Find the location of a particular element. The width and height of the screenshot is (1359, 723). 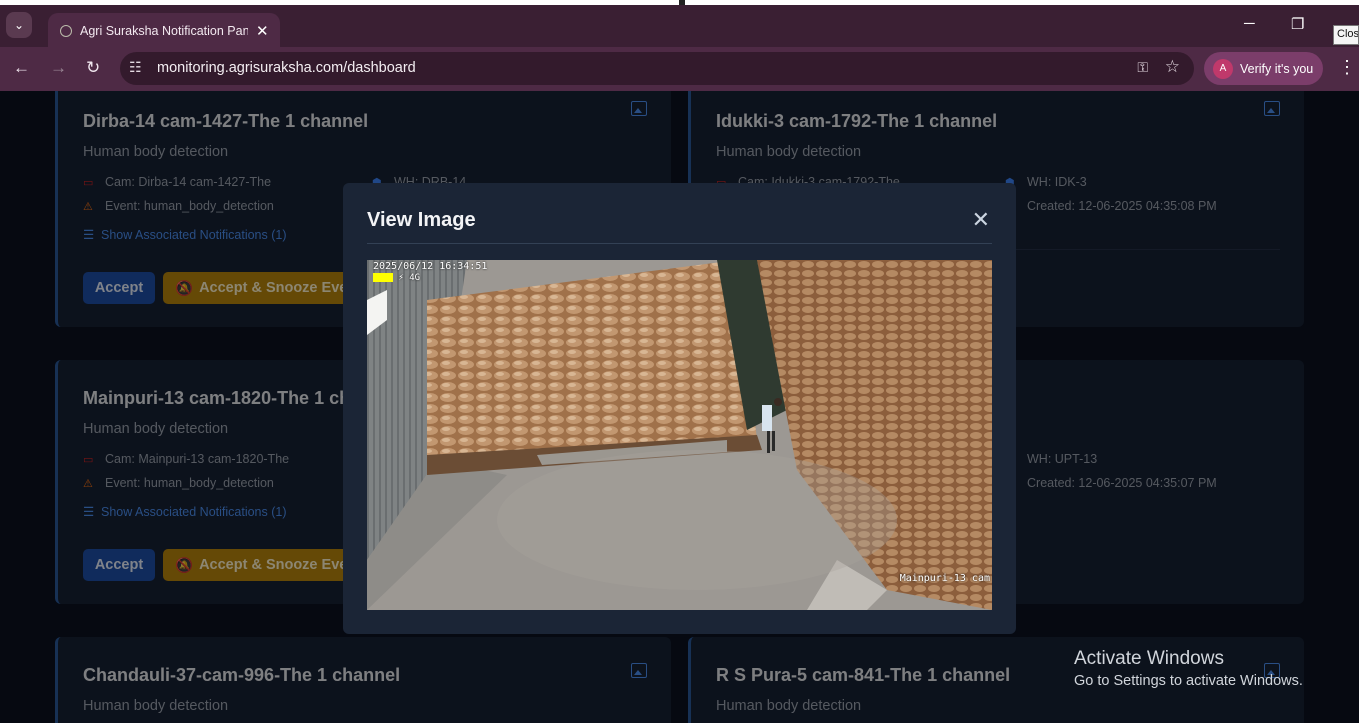

close-icon: ✕ is located at coordinates (981, 220).